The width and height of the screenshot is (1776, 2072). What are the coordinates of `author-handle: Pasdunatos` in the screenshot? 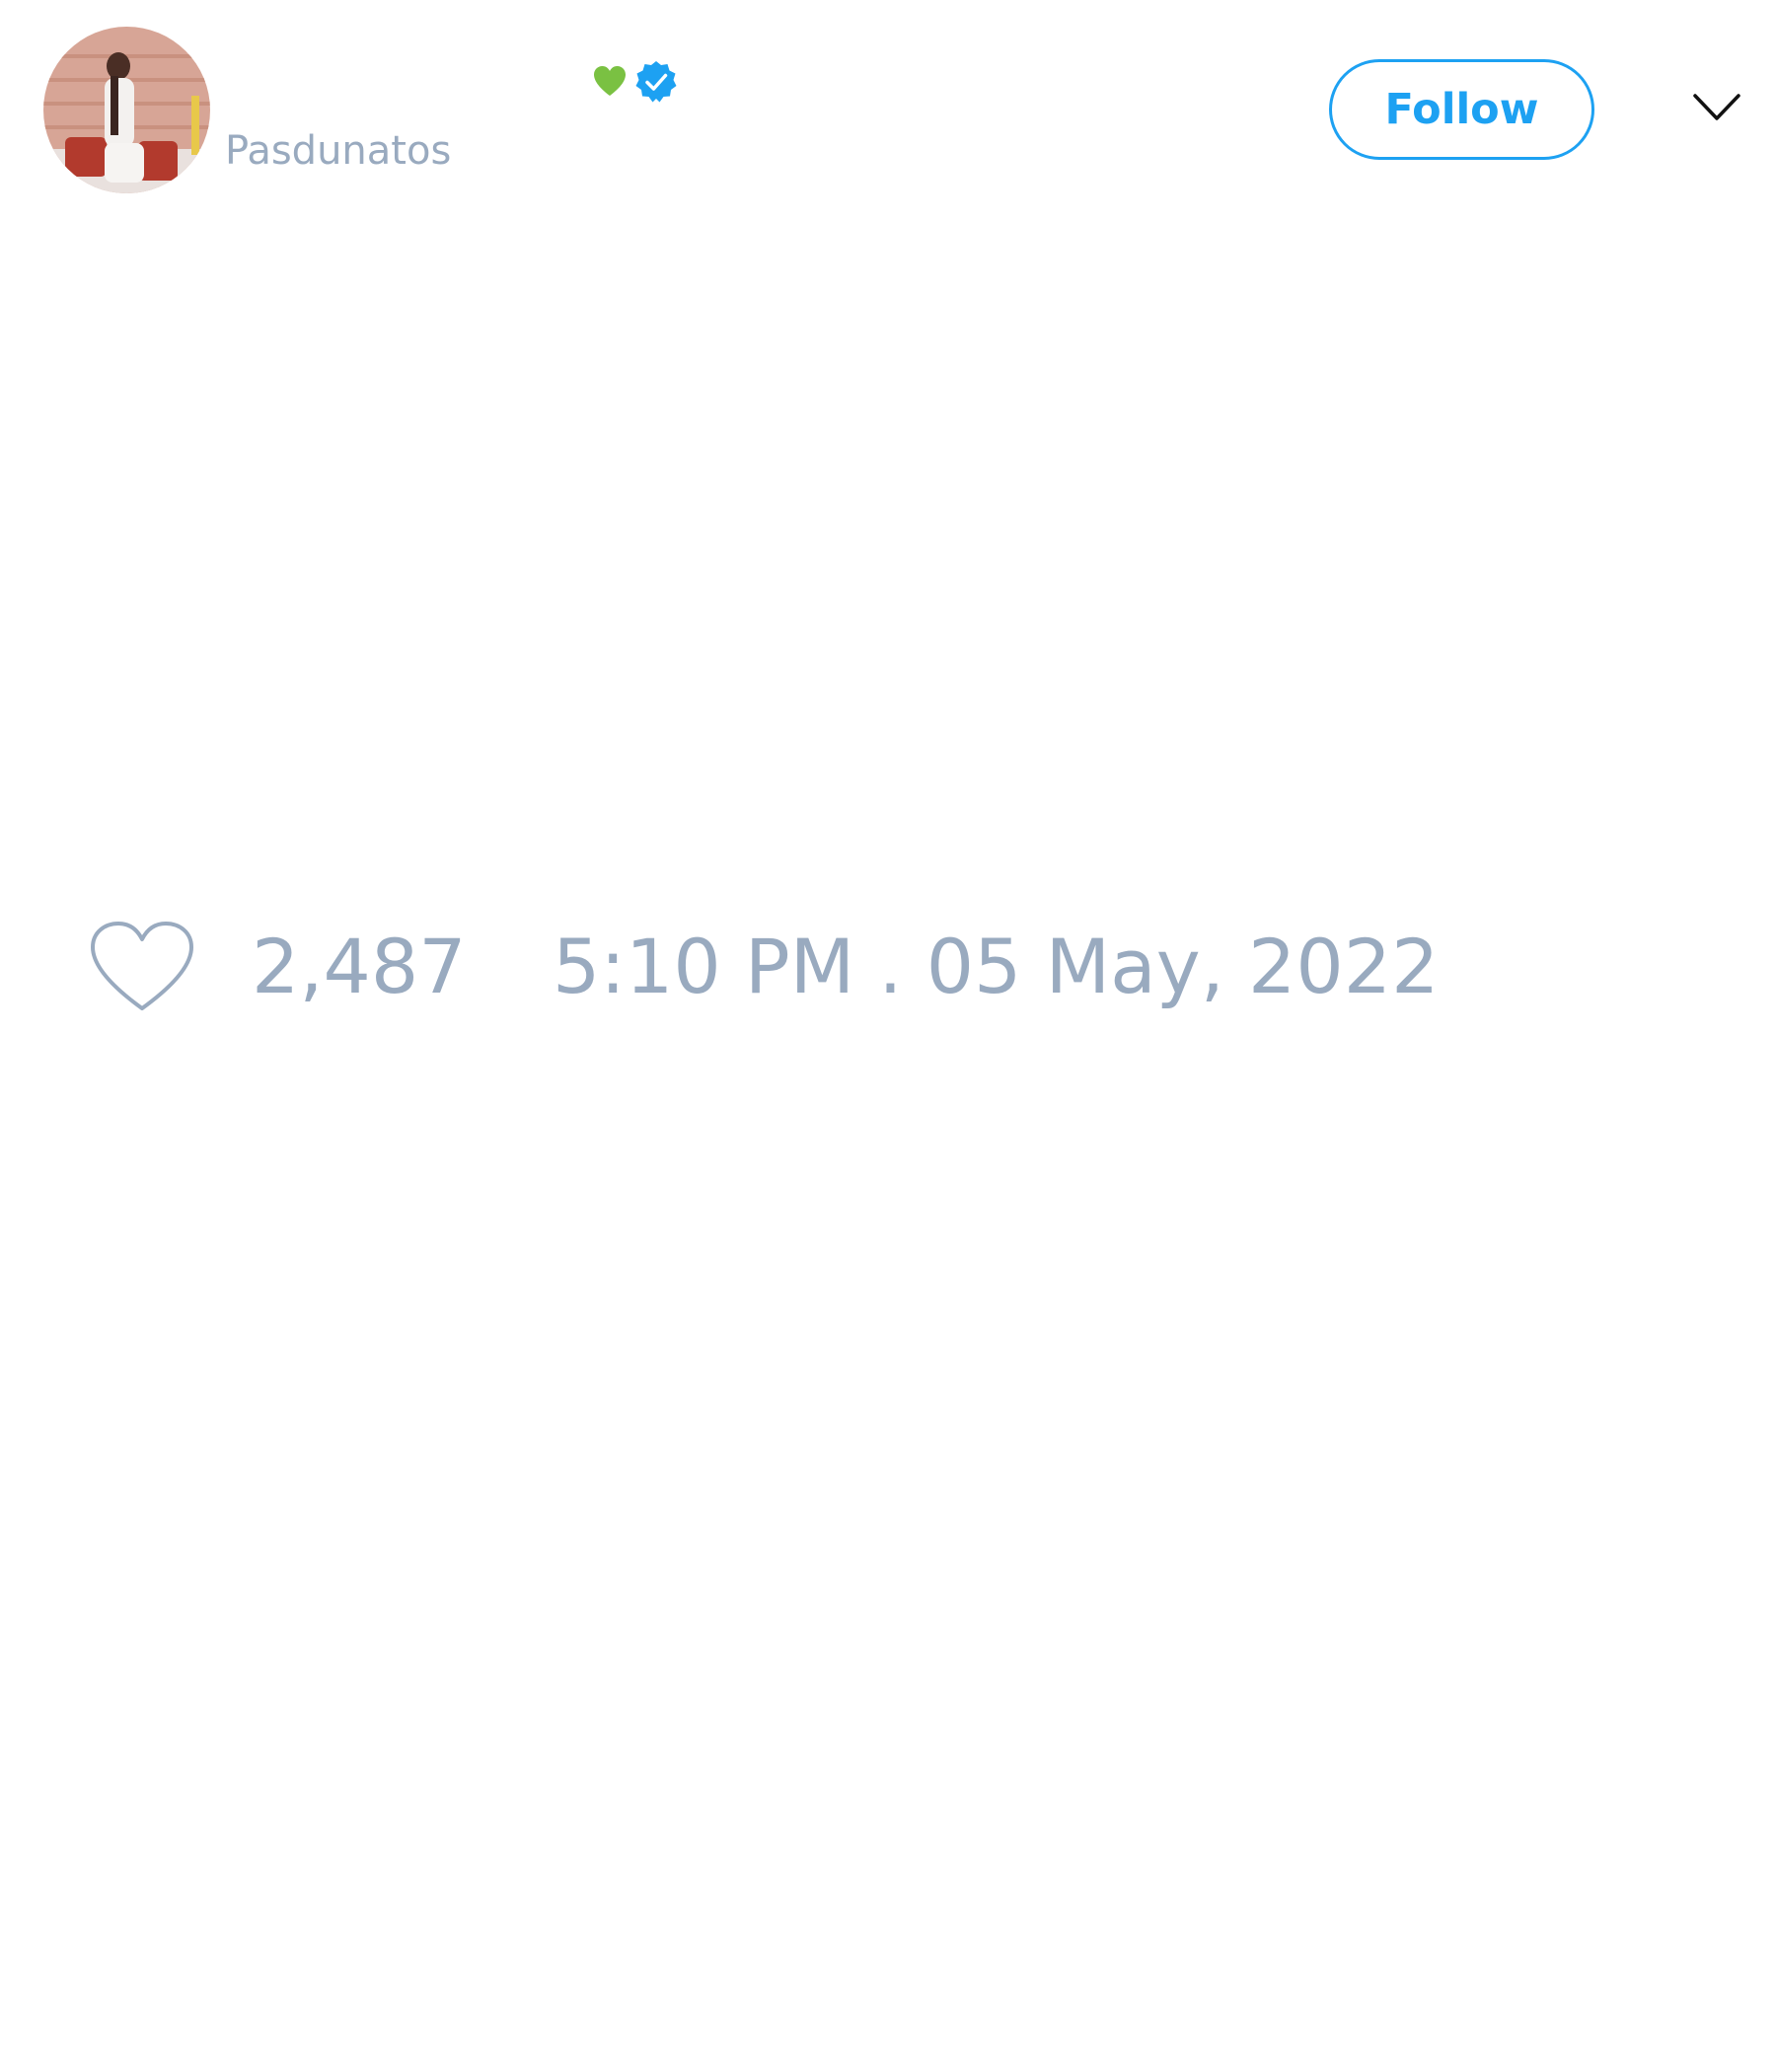 It's located at (338, 151).